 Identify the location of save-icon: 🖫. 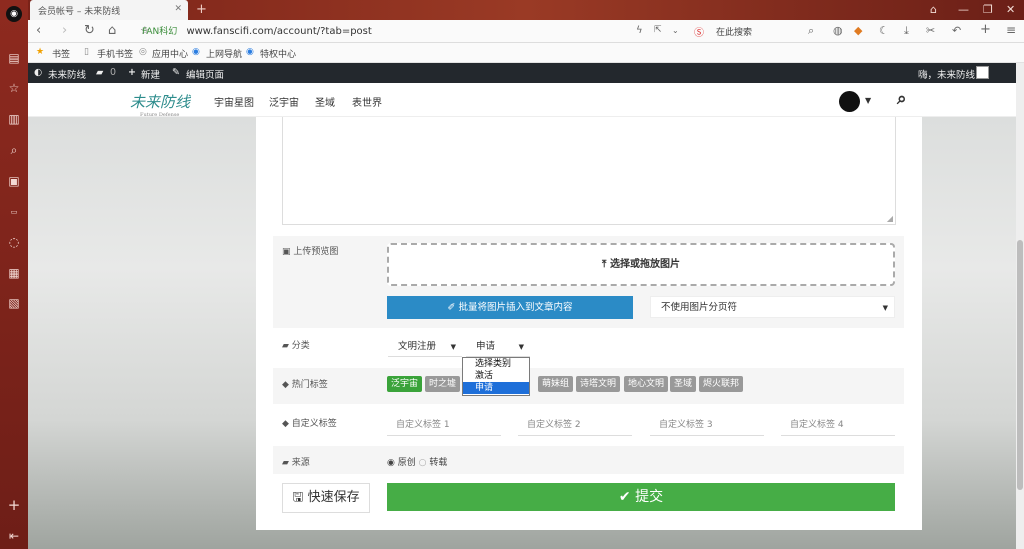
(298, 497).